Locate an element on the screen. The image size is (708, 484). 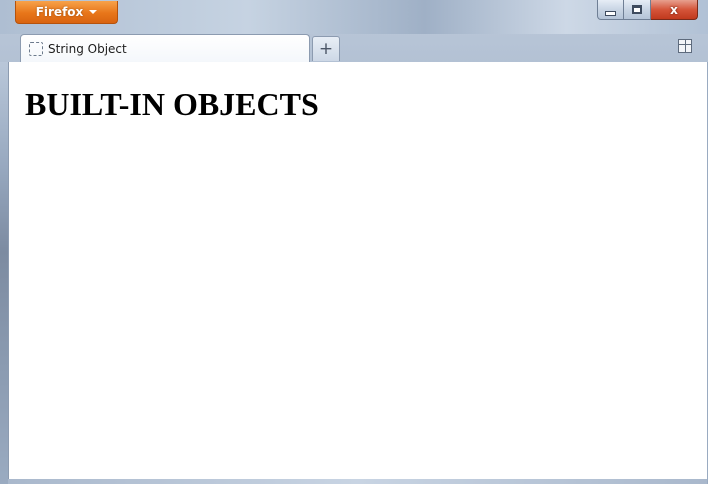
minimize-icon is located at coordinates (610, 13).